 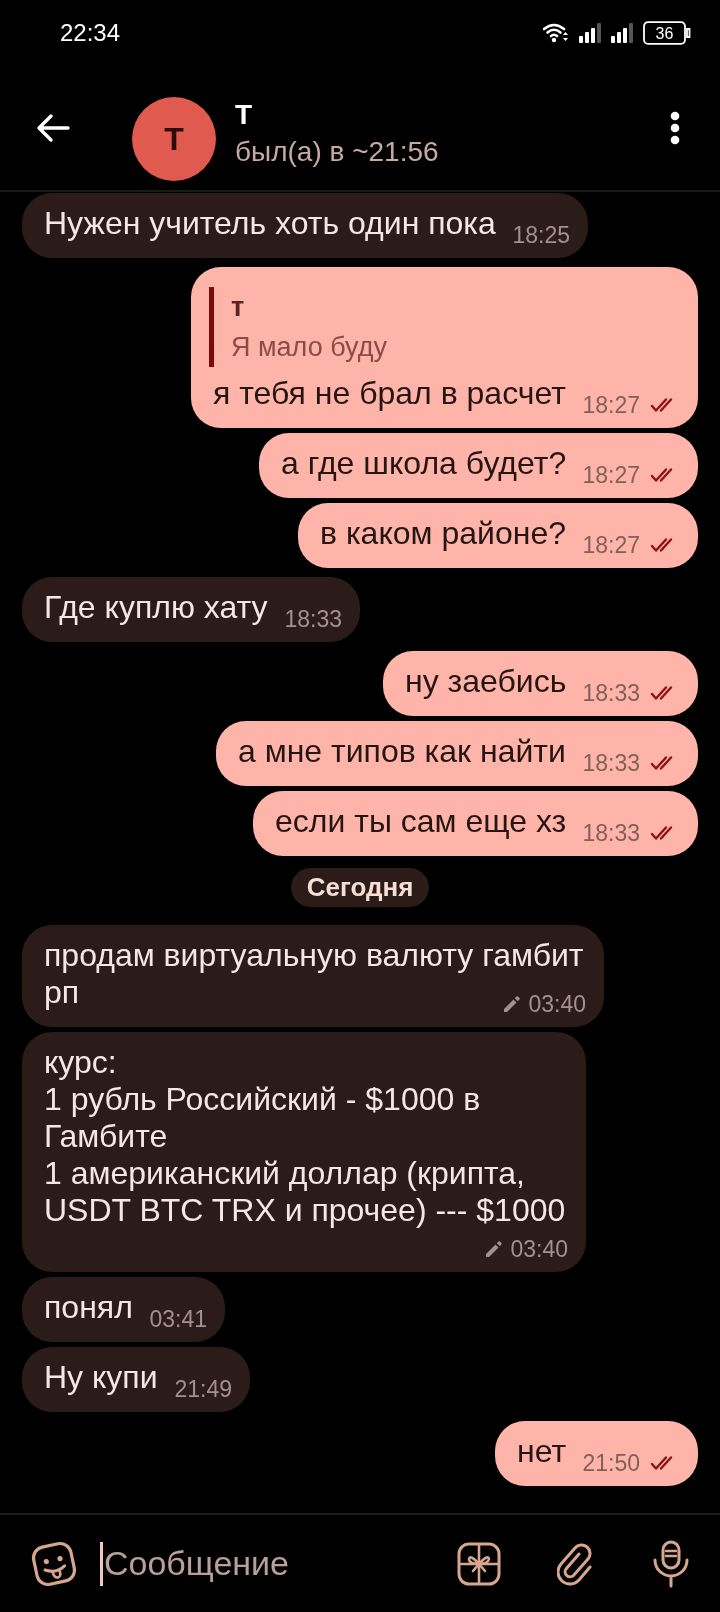 I want to click on message-text: понял, so click(x=88, y=1307).